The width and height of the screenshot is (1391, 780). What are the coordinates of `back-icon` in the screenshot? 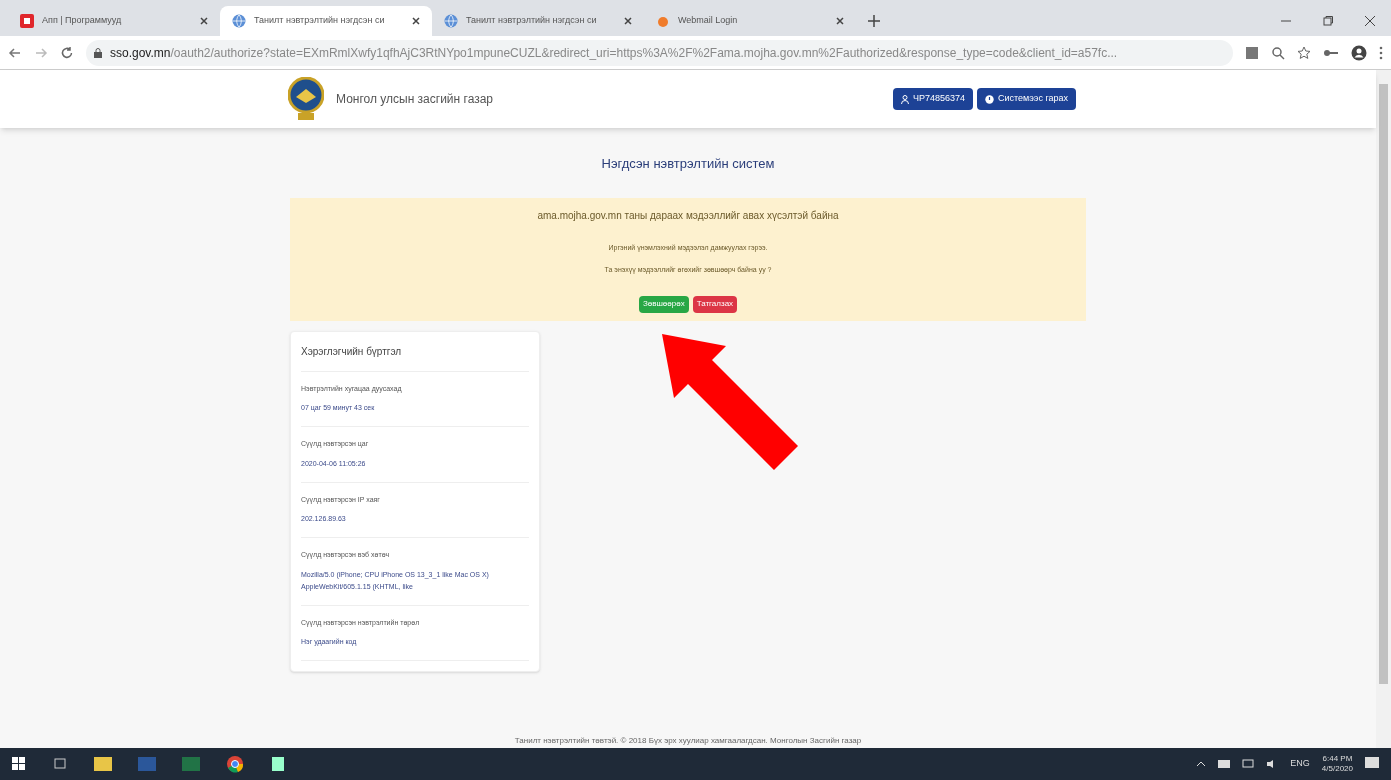 It's located at (15, 52).